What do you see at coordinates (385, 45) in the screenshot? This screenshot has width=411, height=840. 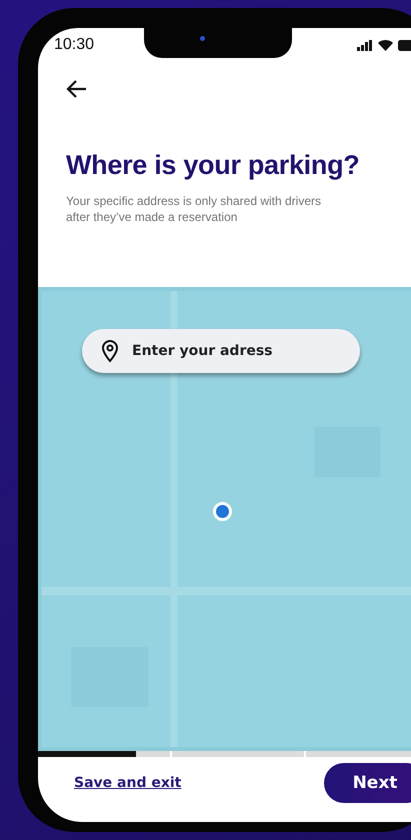 I see `wifi-icon` at bounding box center [385, 45].